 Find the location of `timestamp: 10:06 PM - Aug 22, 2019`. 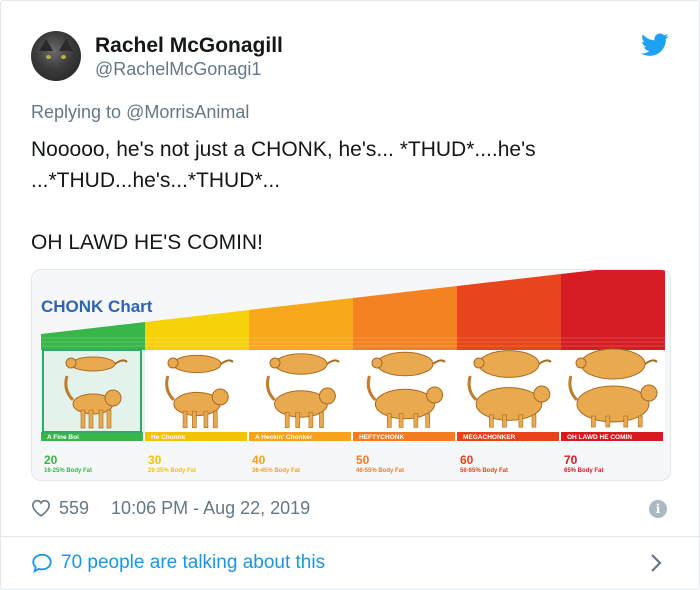

timestamp: 10:06 PM - Aug 22, 2019 is located at coordinates (210, 508).